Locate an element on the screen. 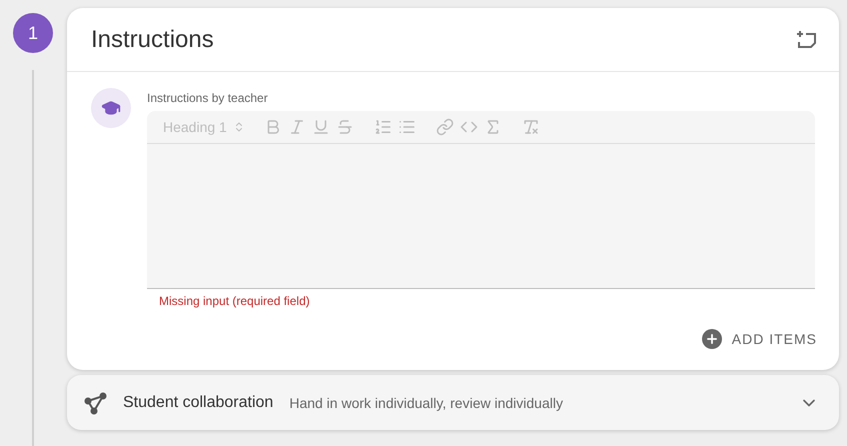 The height and width of the screenshot is (446, 847). step-number: 1 is located at coordinates (33, 33).